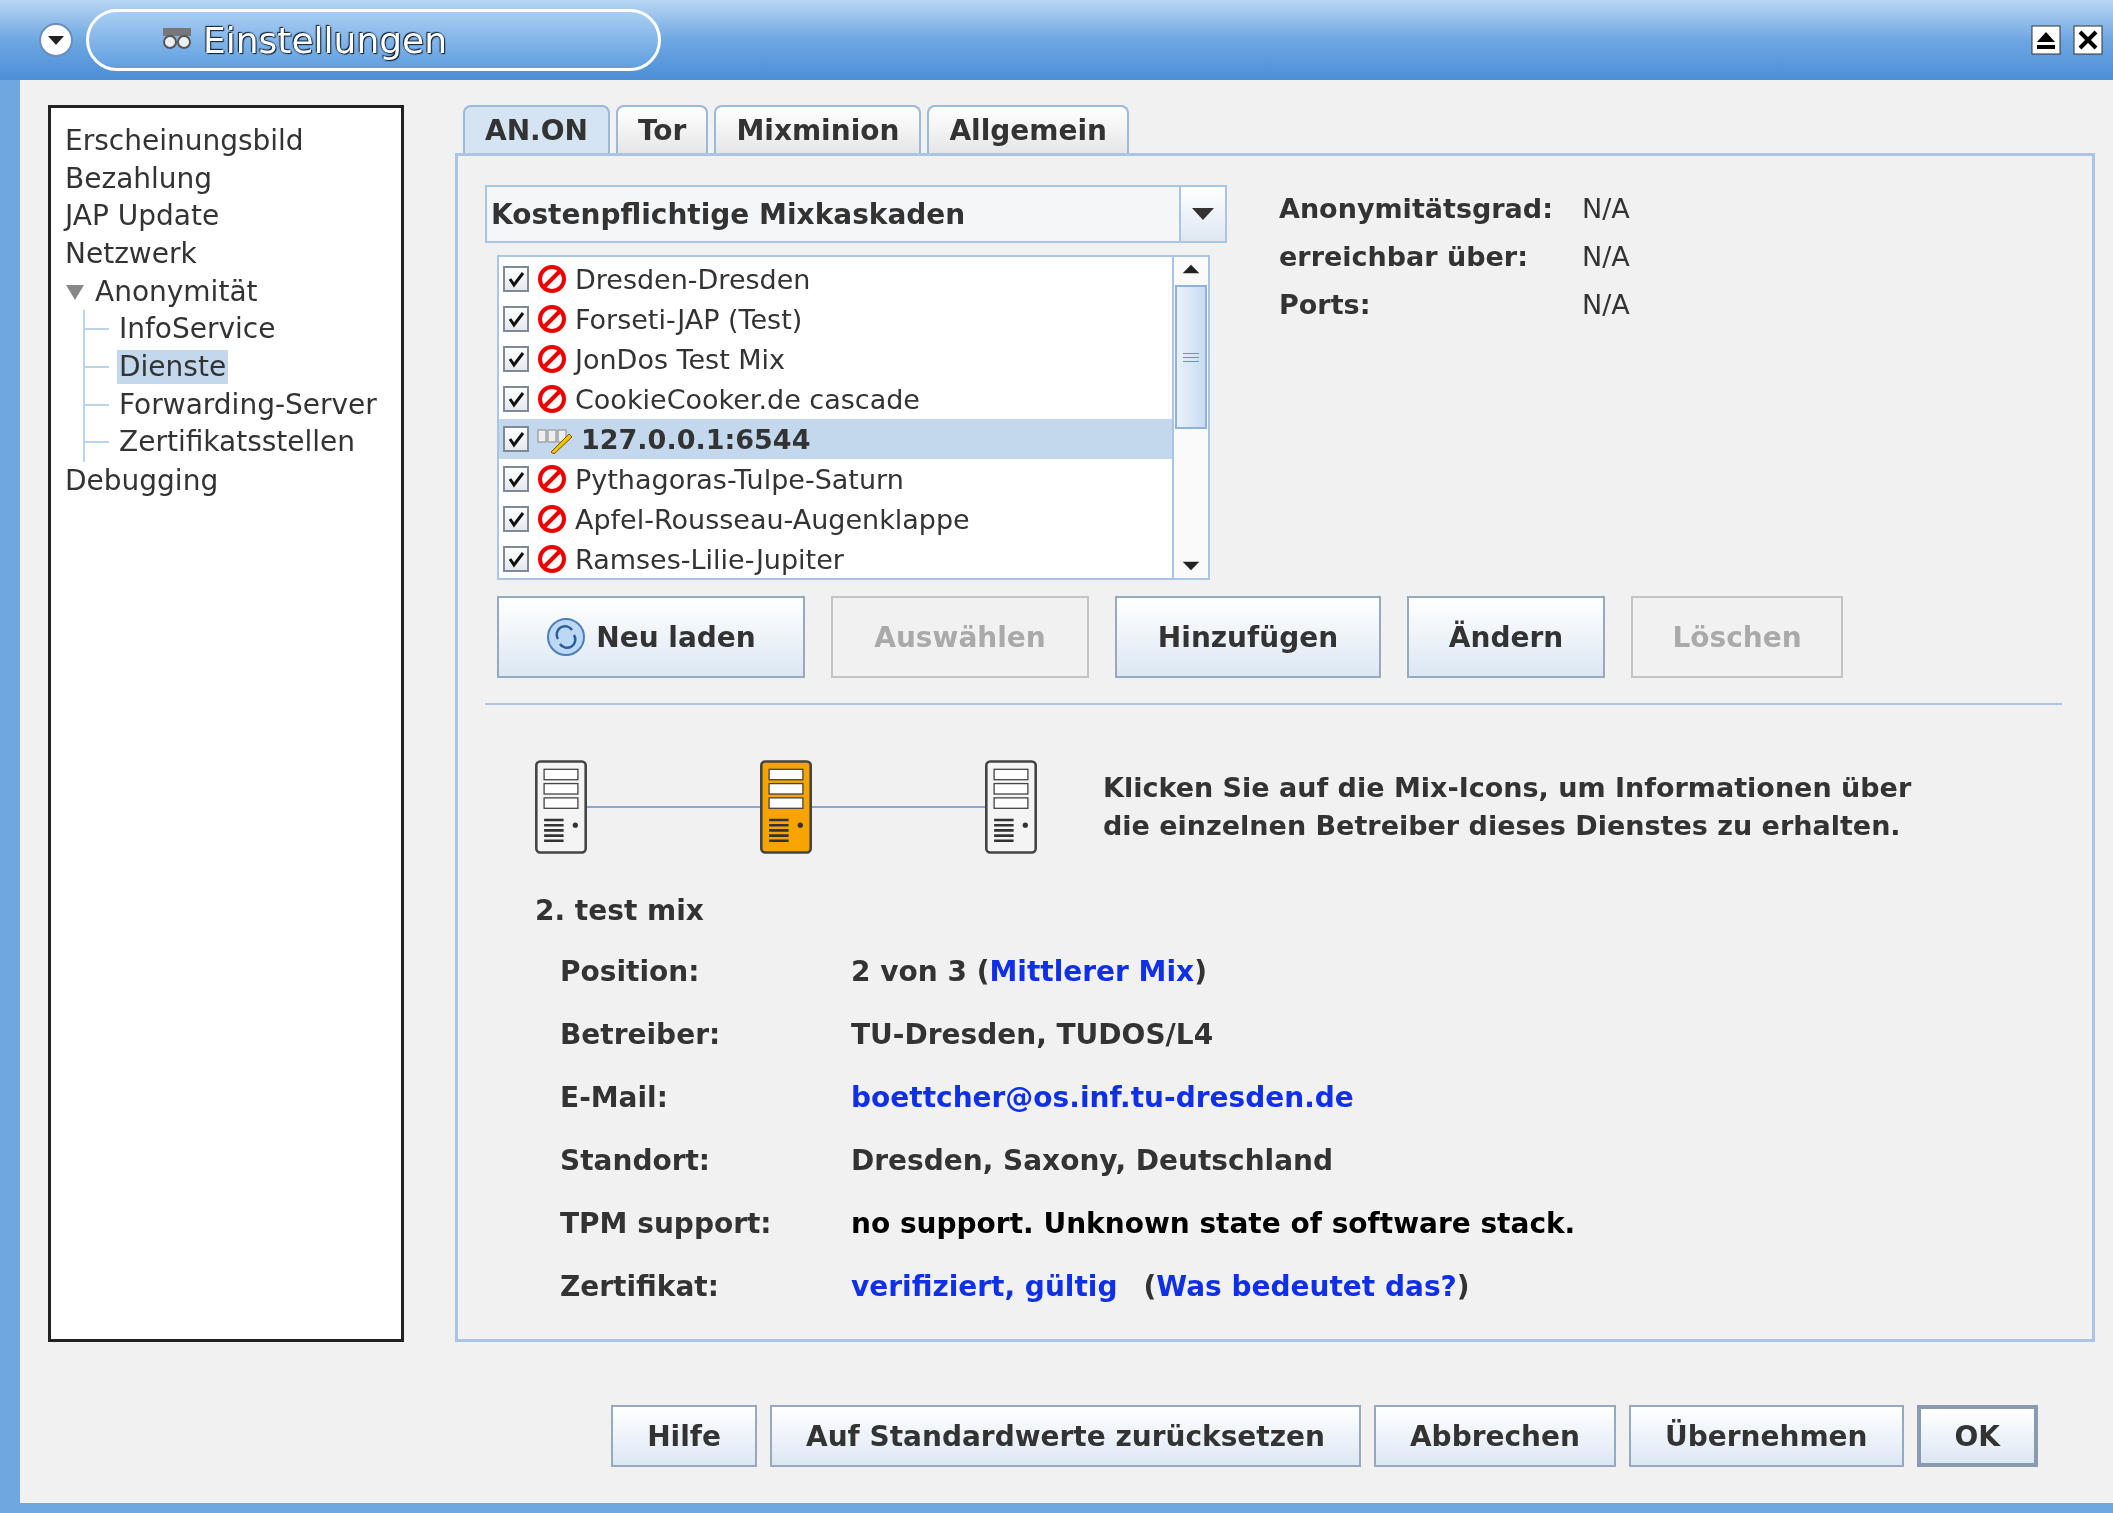  Describe the element at coordinates (1508, 807) in the screenshot. I see `mix-hint-text: Klicken Sie auf die Mix-Icons, um Informationen über die einzelnen Betreiber dieses Dienstes zu erhalten.` at that location.